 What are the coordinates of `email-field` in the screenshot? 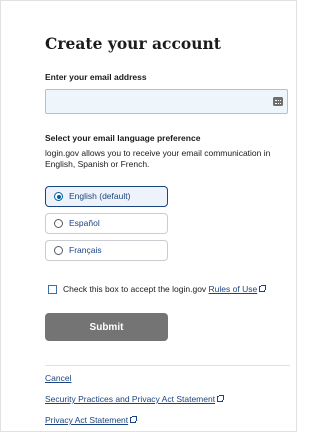 It's located at (166, 101).